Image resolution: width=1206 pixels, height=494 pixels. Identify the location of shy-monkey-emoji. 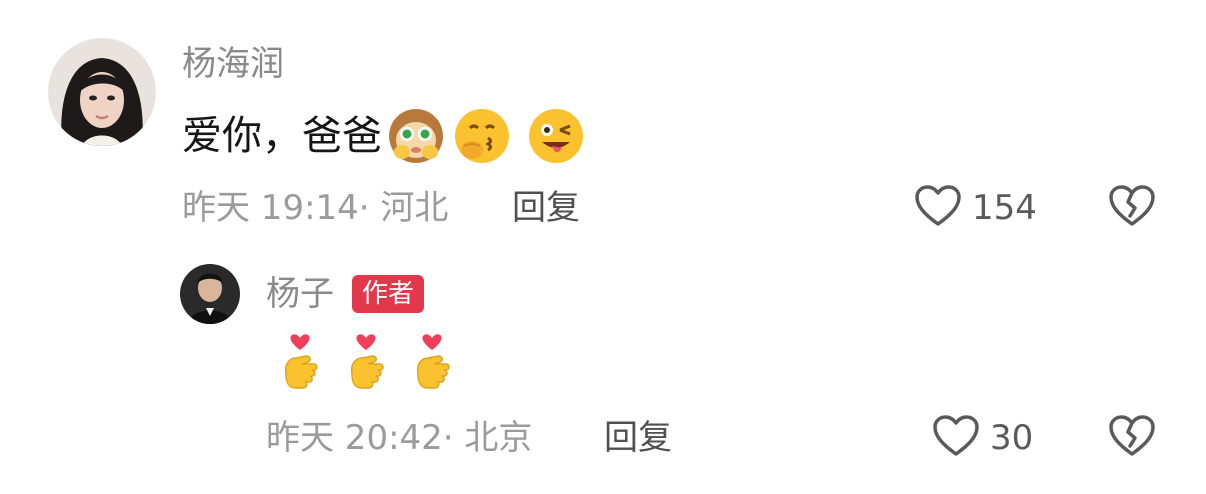
(416, 136).